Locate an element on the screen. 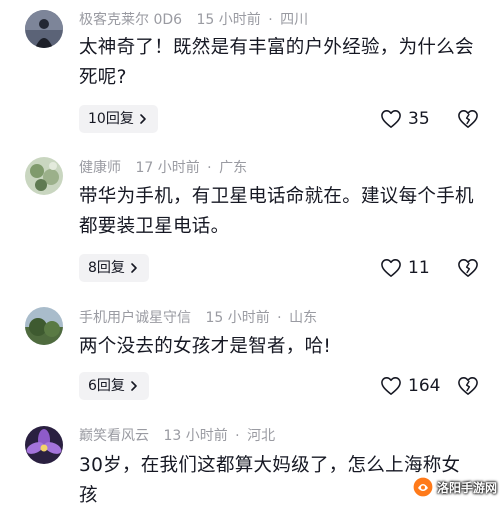 The height and width of the screenshot is (511, 501). view-replies-button: 8回复 is located at coordinates (114, 268).